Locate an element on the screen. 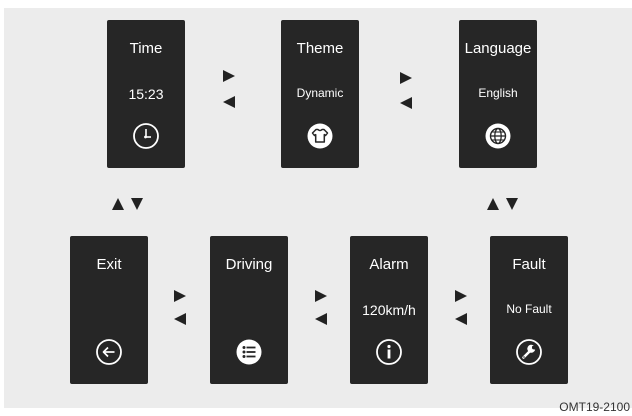 The image size is (632, 416). card-value: Dynamic is located at coordinates (320, 93).